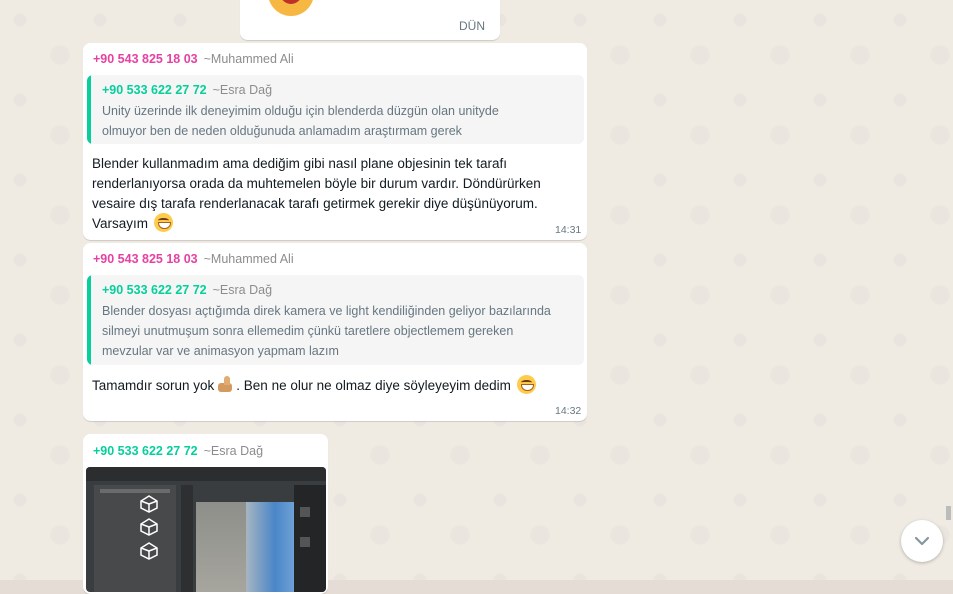 This screenshot has height=594, width=953. Describe the element at coordinates (220, 351) in the screenshot. I see `quote-text-line: mevzular var ve animasyon yapmam lazım` at that location.